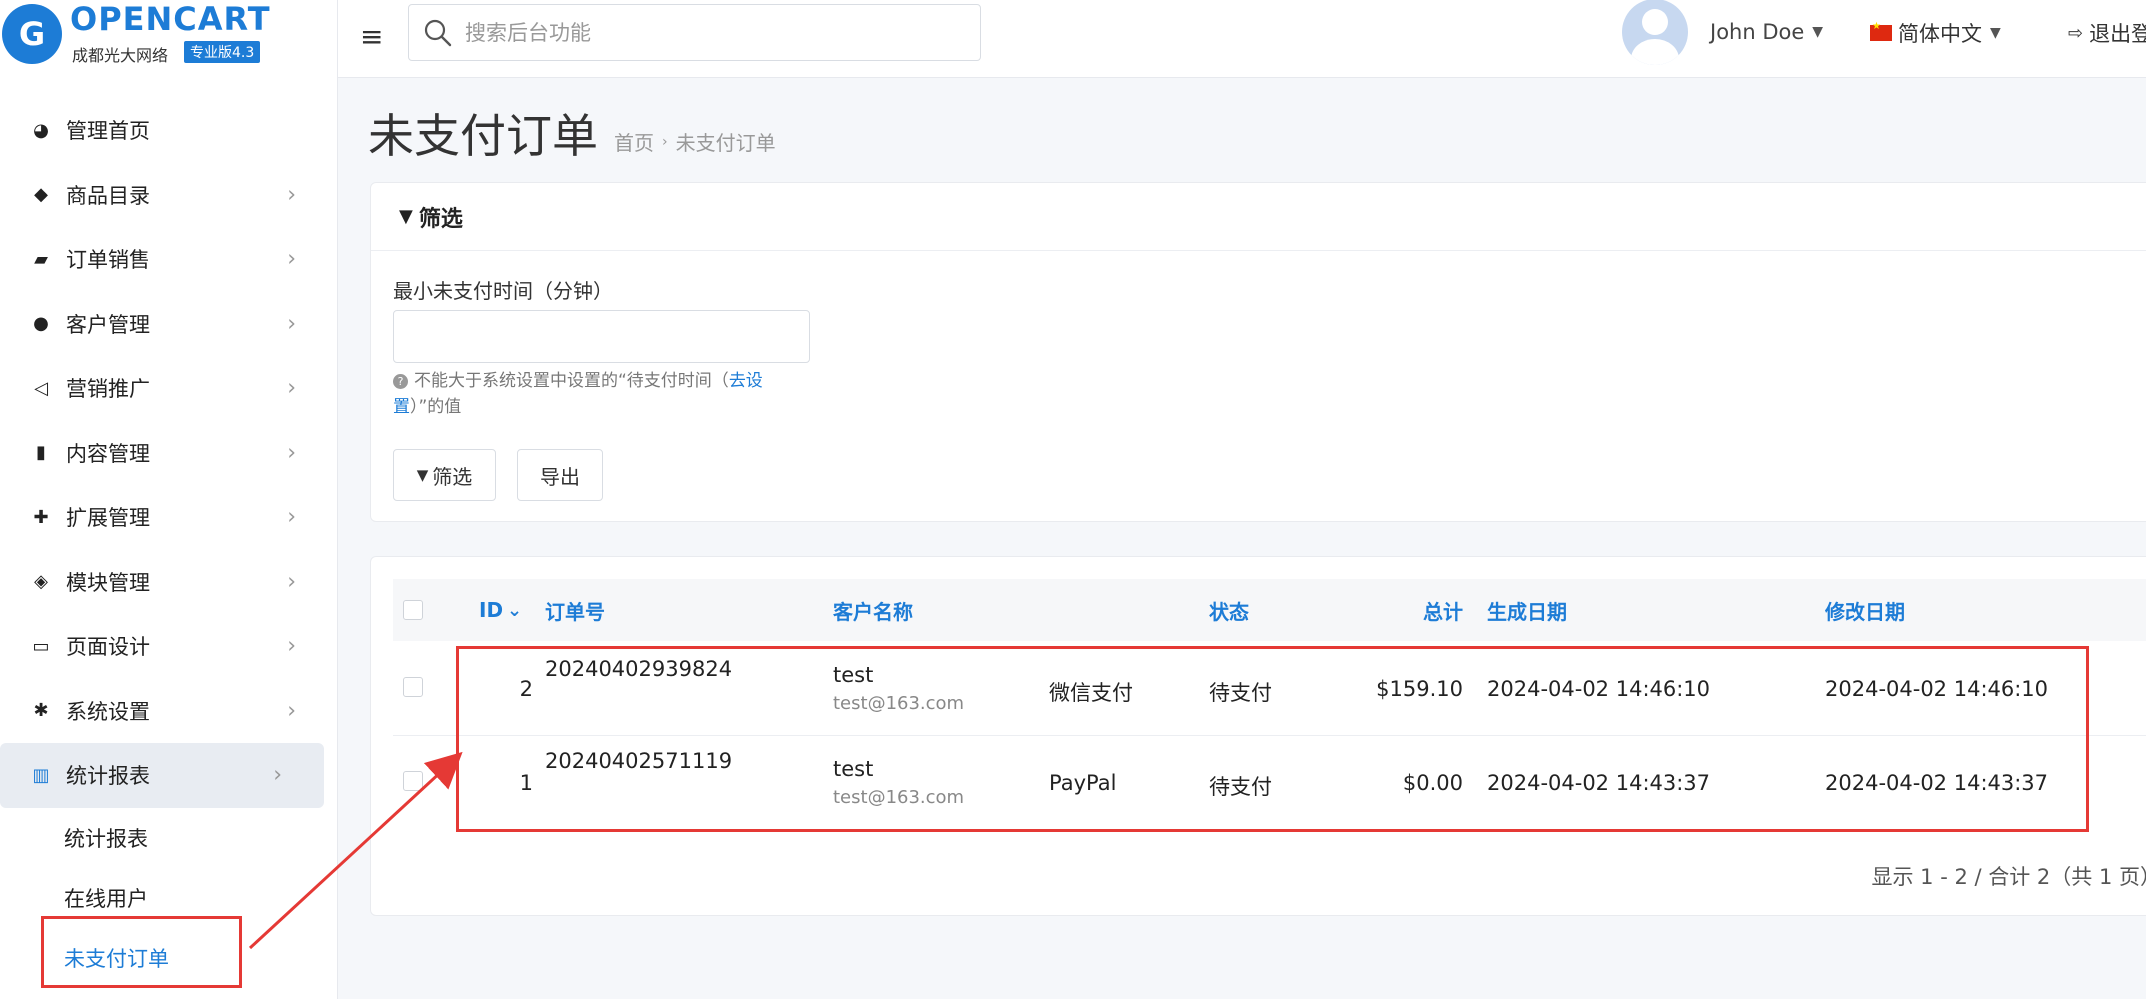 The height and width of the screenshot is (999, 2146). I want to click on sidebar-item-catalog: ◆ 商品目录 ›, so click(169, 195).